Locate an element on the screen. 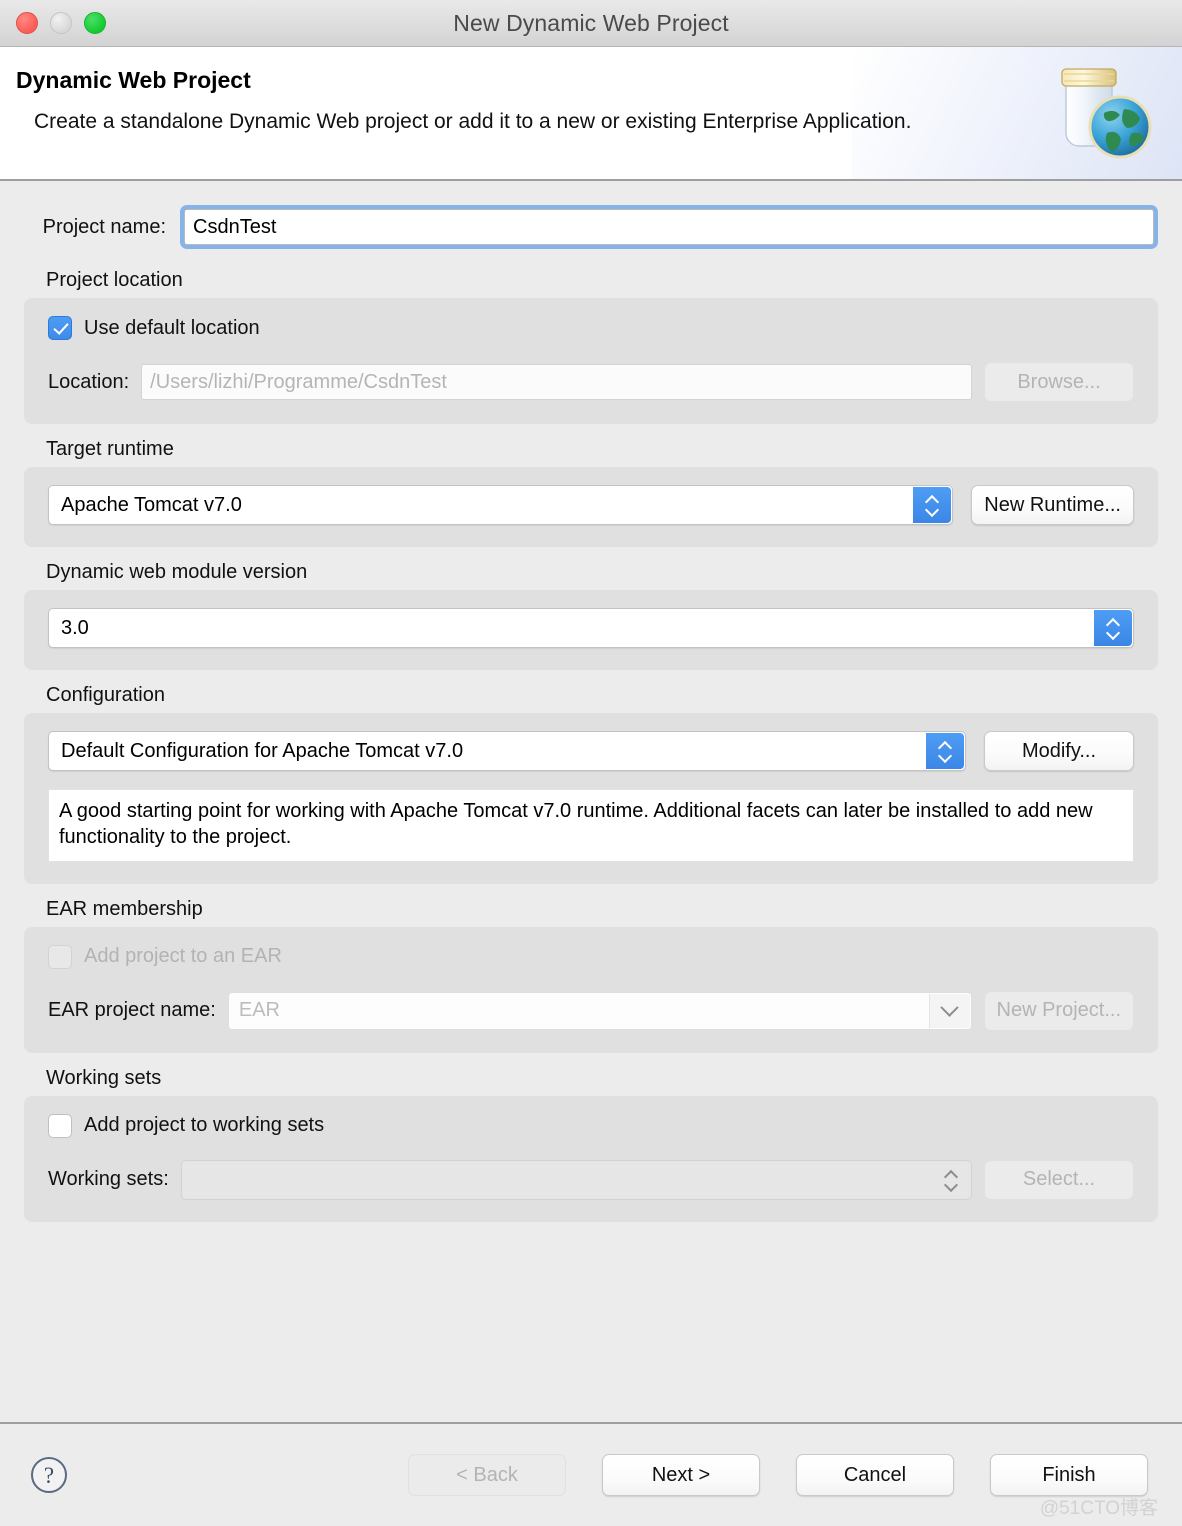 Image resolution: width=1182 pixels, height=1526 pixels. add-project-to-ear-row: Add project to an EAR is located at coordinates (591, 956).